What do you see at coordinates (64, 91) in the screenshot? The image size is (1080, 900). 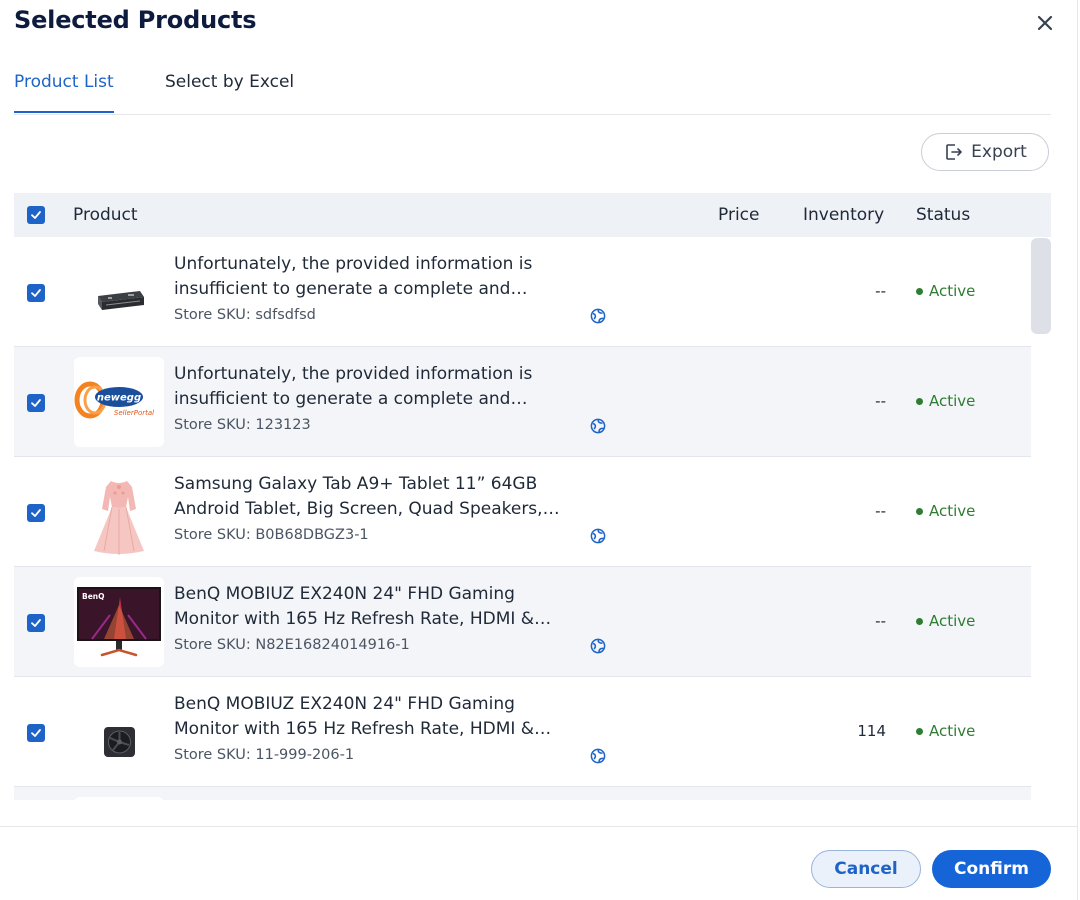 I see `tab-product-list: Product List` at bounding box center [64, 91].